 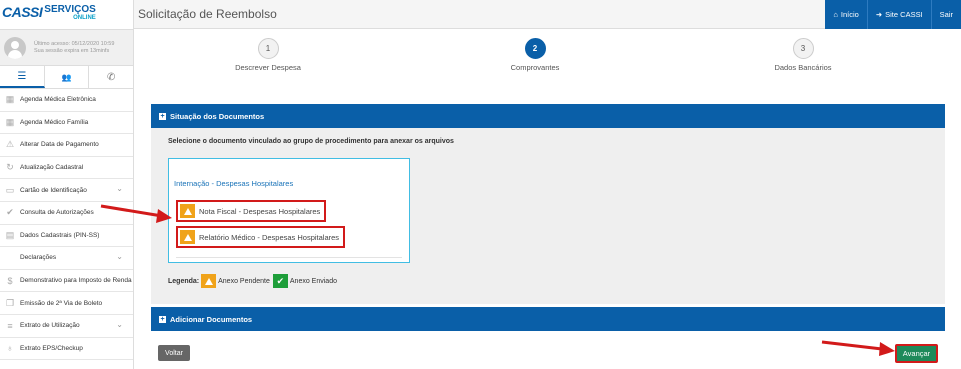 I want to click on document-item-label: Nota Fiscal - Despesas Hospitalares, so click(x=260, y=211).